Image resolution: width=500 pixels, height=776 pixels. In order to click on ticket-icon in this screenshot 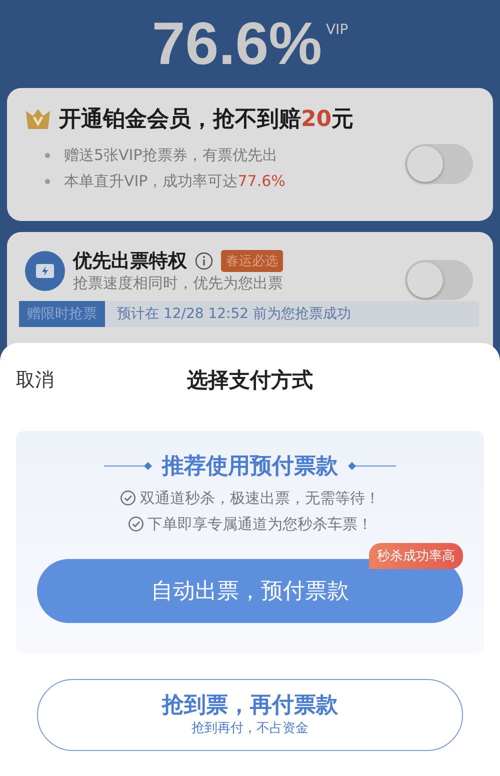, I will do `click(45, 270)`.